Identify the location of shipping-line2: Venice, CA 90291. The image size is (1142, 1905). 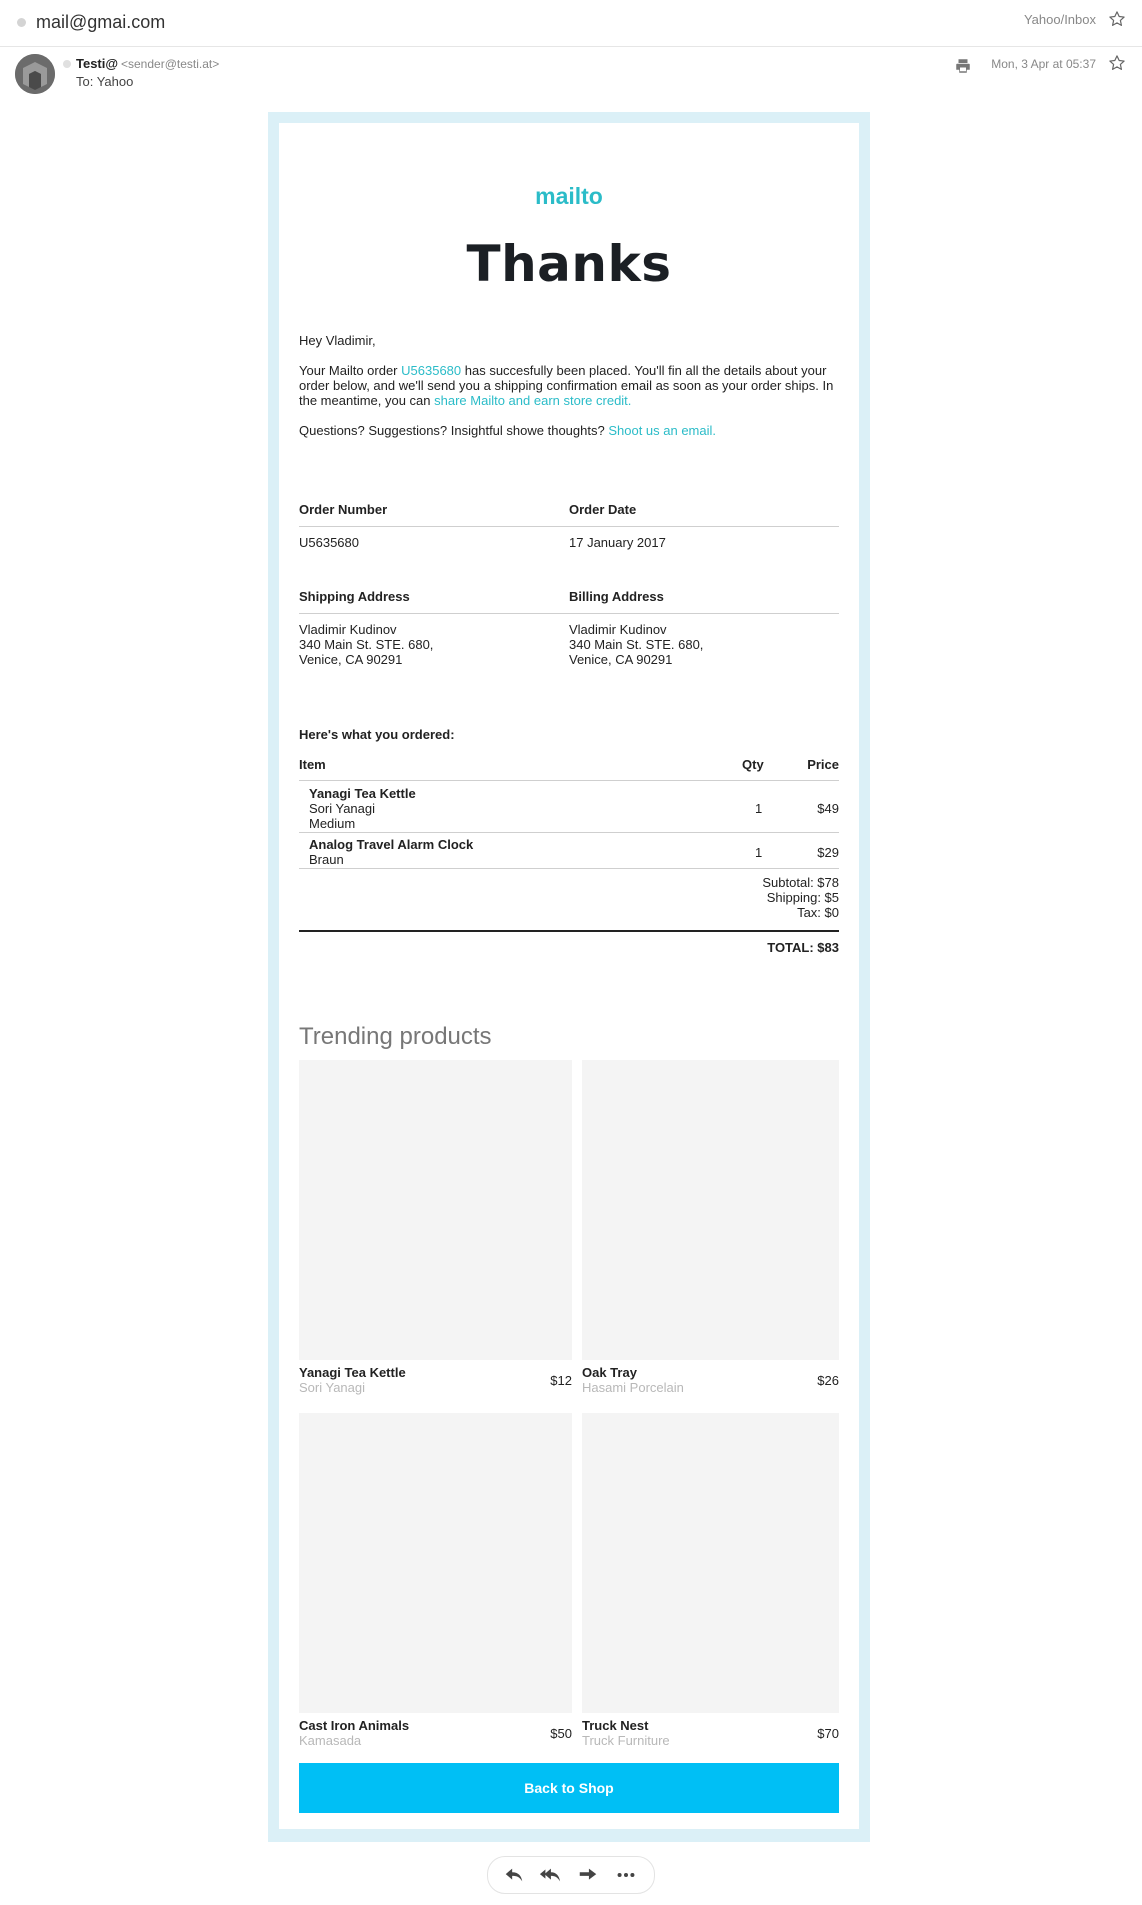
(351, 659).